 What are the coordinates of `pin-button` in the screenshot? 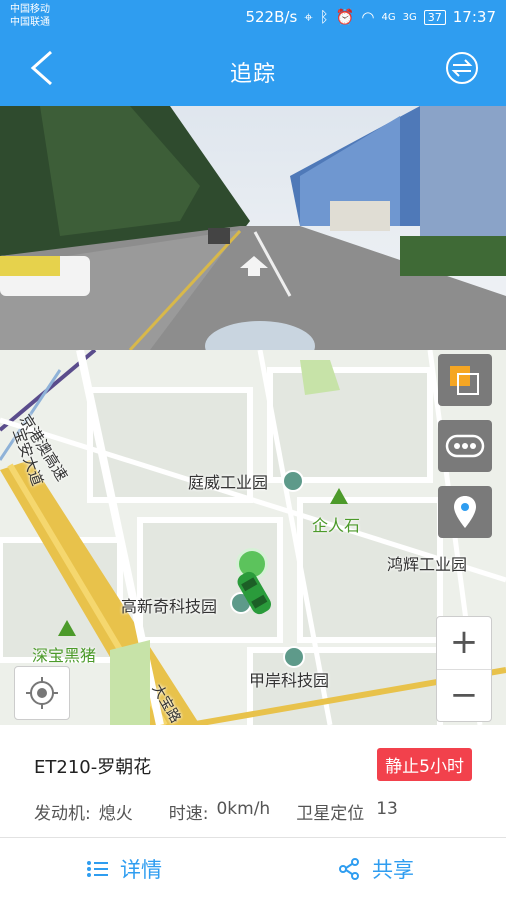 It's located at (465, 512).